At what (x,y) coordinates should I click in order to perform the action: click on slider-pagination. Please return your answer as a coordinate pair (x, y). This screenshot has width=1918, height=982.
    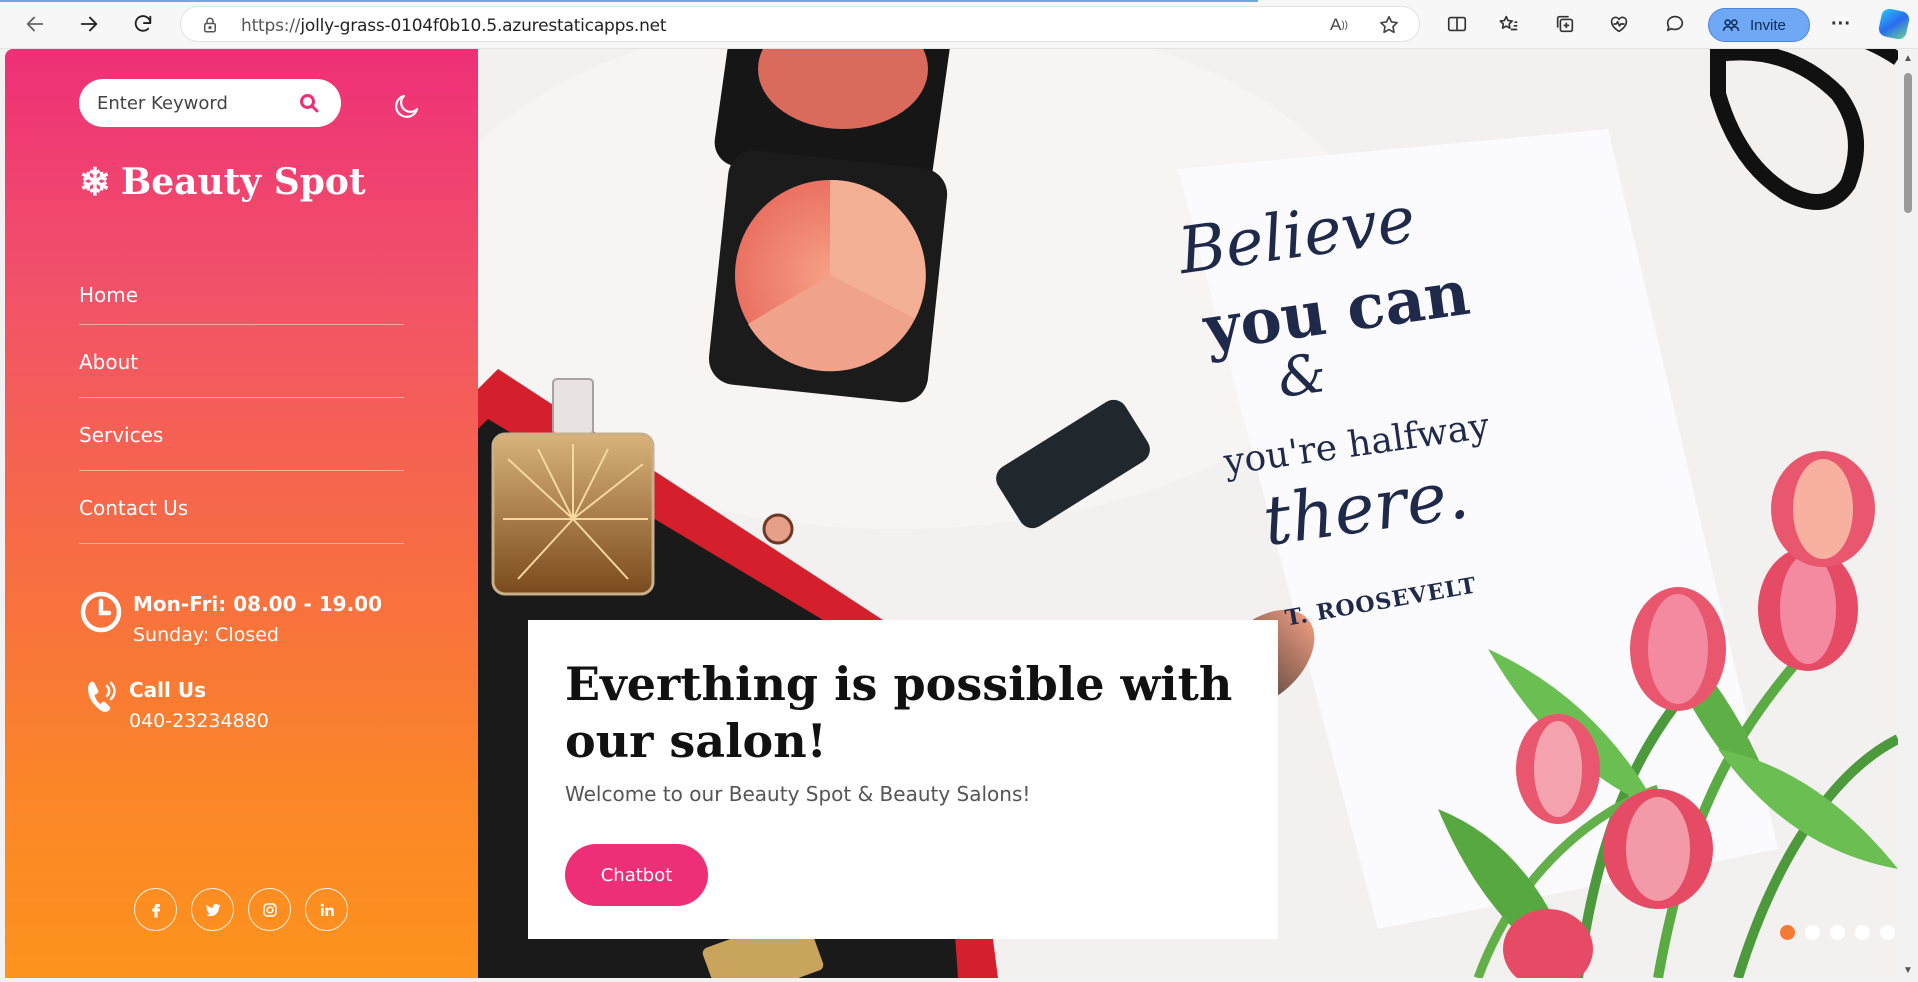
    Looking at the image, I should click on (1837, 932).